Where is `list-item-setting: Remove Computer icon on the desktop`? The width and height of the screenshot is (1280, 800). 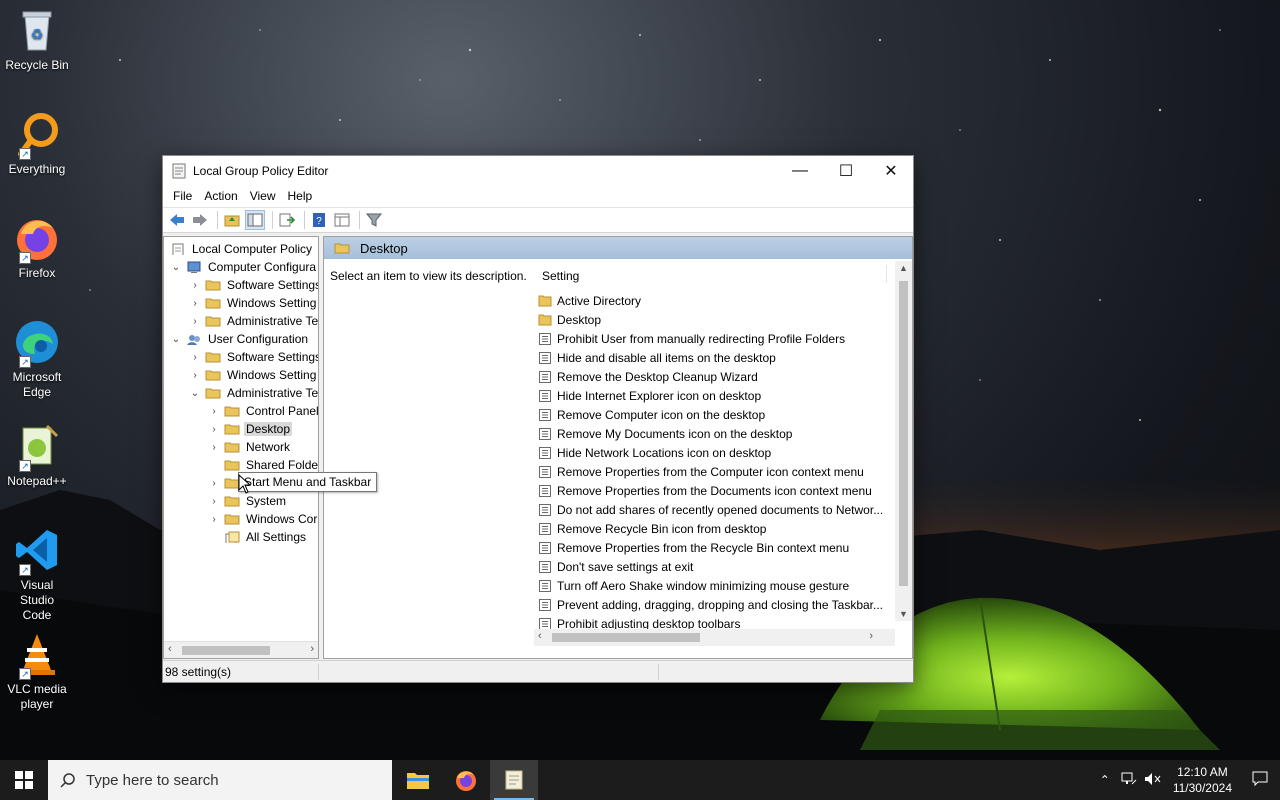 list-item-setting: Remove Computer icon on the desktop is located at coordinates (651, 414).